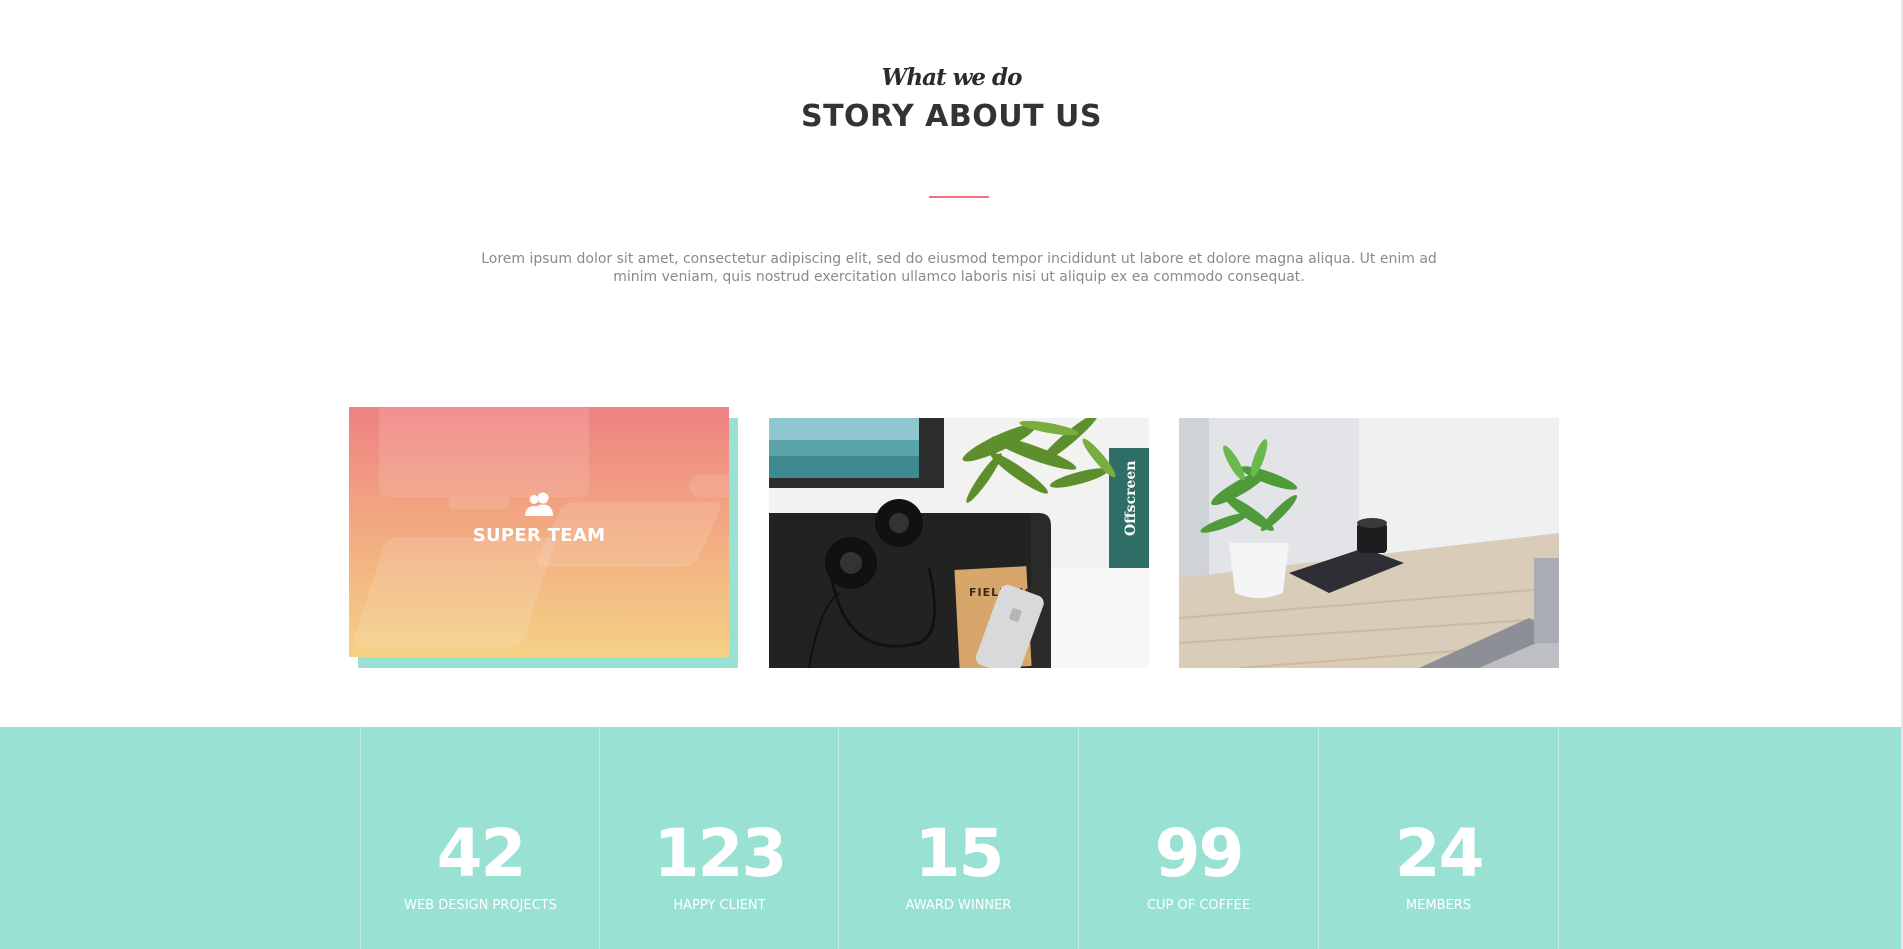 The height and width of the screenshot is (949, 1903). What do you see at coordinates (952, 77) in the screenshot?
I see `section-subtitle: What we do` at bounding box center [952, 77].